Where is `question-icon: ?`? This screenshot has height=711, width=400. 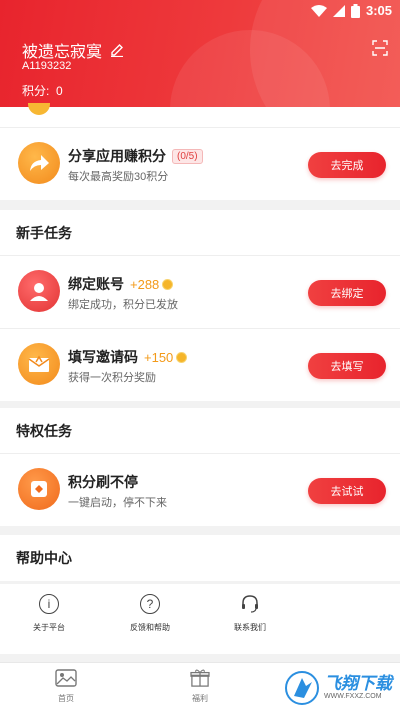 question-icon: ? is located at coordinates (150, 604).